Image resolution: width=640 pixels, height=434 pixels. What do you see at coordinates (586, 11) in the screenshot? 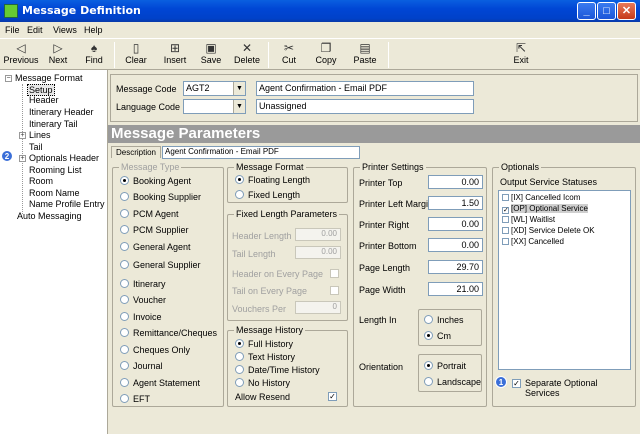
I see `minimize-button: _` at bounding box center [586, 11].